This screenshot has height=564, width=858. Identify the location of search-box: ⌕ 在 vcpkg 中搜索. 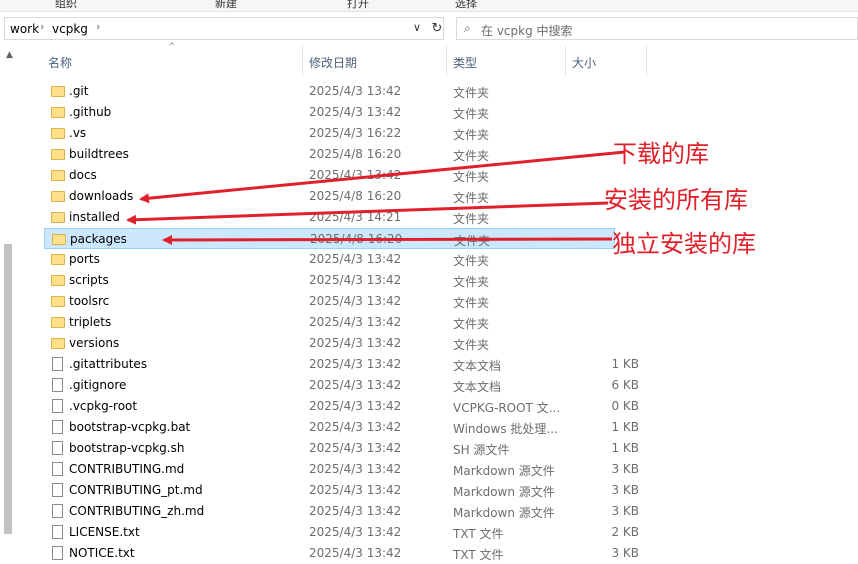
(657, 28).